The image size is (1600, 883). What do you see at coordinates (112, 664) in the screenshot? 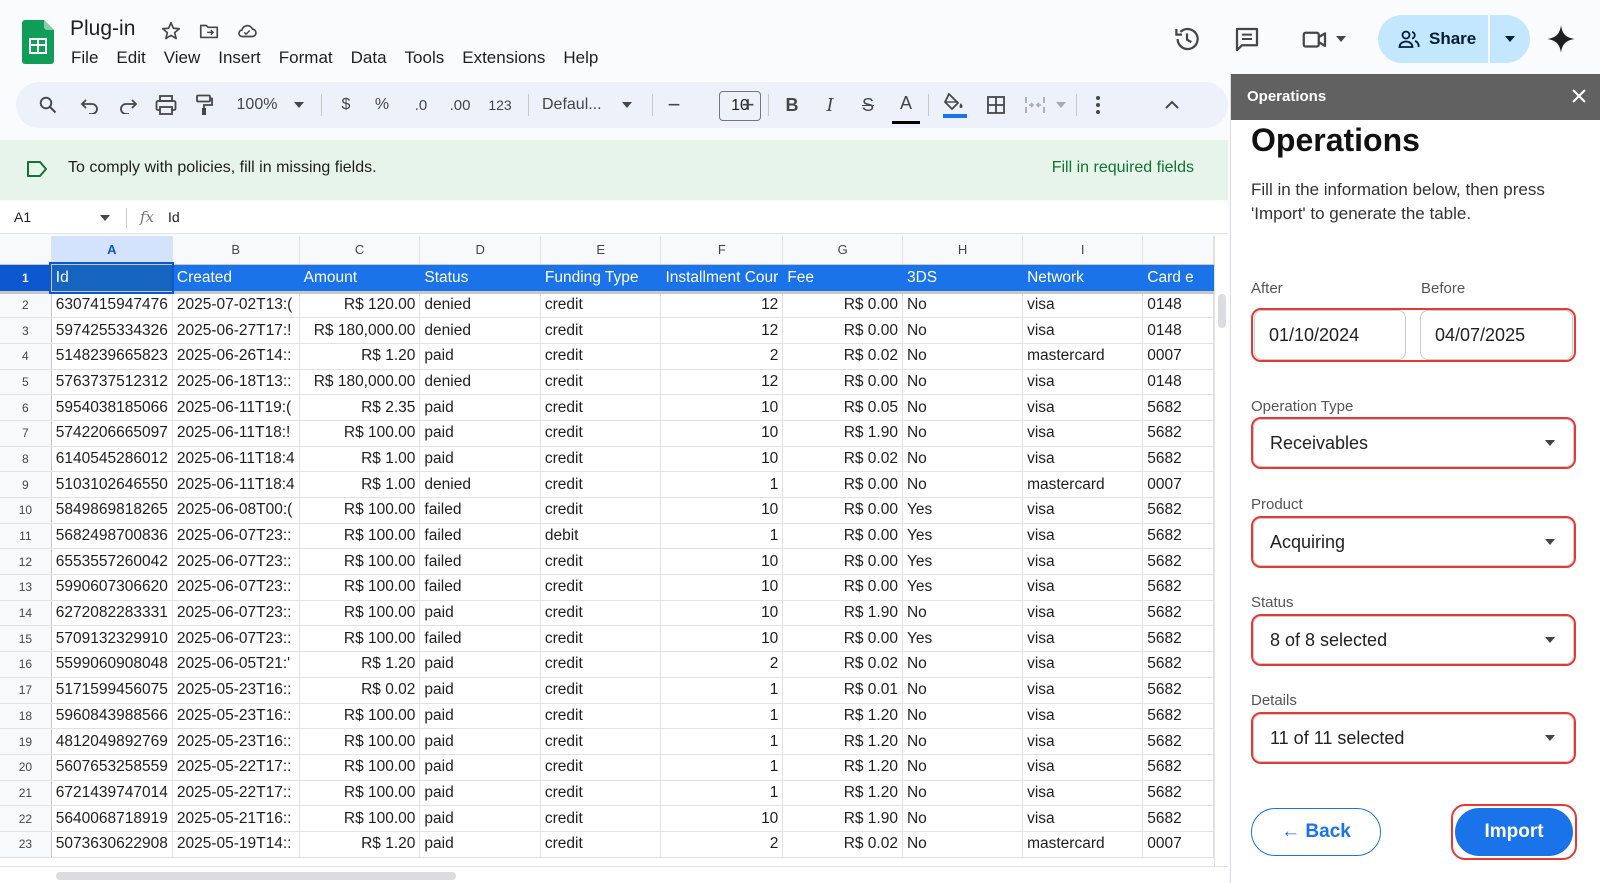
I see `table-cell: 5599060908048` at bounding box center [112, 664].